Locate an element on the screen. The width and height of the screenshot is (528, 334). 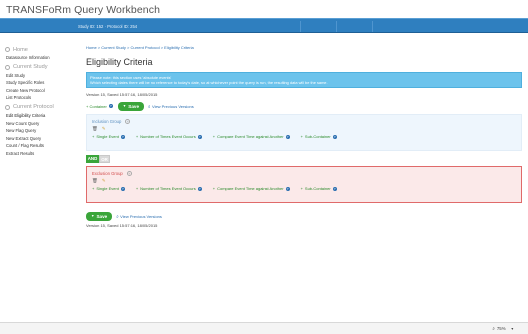
bottom-toolbar: ▼ Save ⌕ View Previous Versions is located at coordinates (304, 216).